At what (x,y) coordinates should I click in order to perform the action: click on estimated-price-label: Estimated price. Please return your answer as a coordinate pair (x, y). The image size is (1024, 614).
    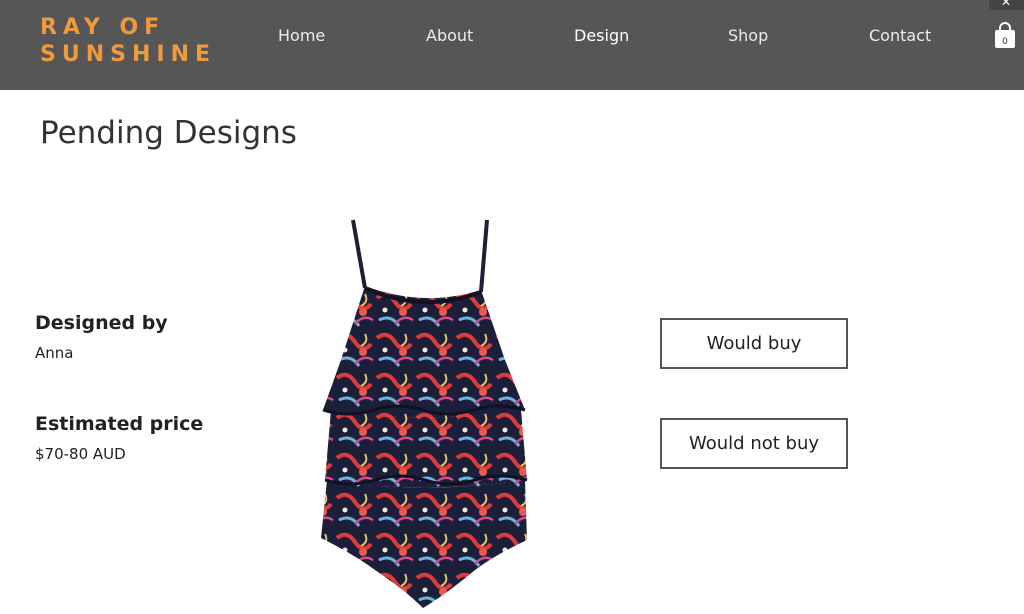
    Looking at the image, I should click on (119, 424).